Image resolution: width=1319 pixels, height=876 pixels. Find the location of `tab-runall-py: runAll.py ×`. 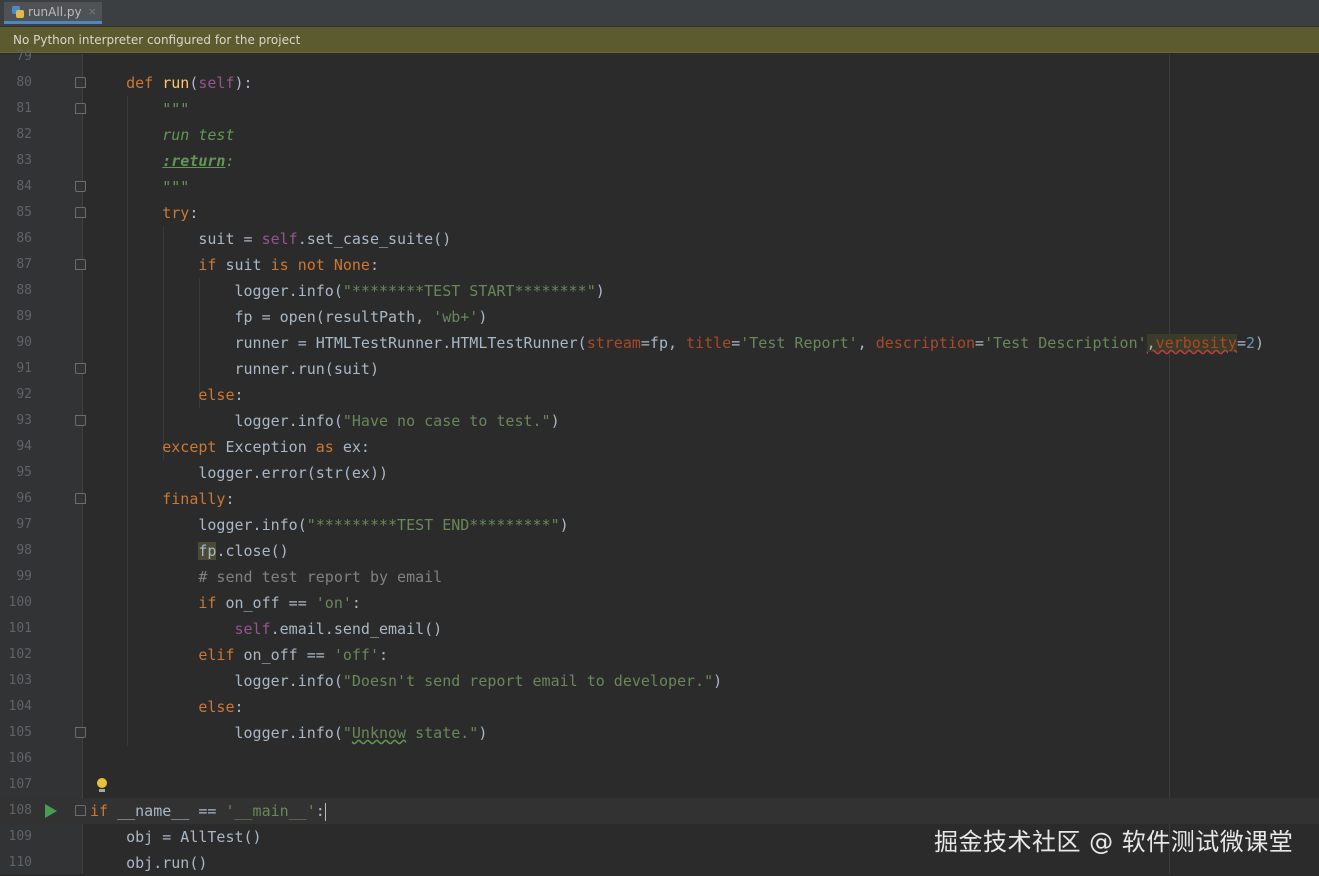

tab-runall-py: runAll.py × is located at coordinates (53, 13).